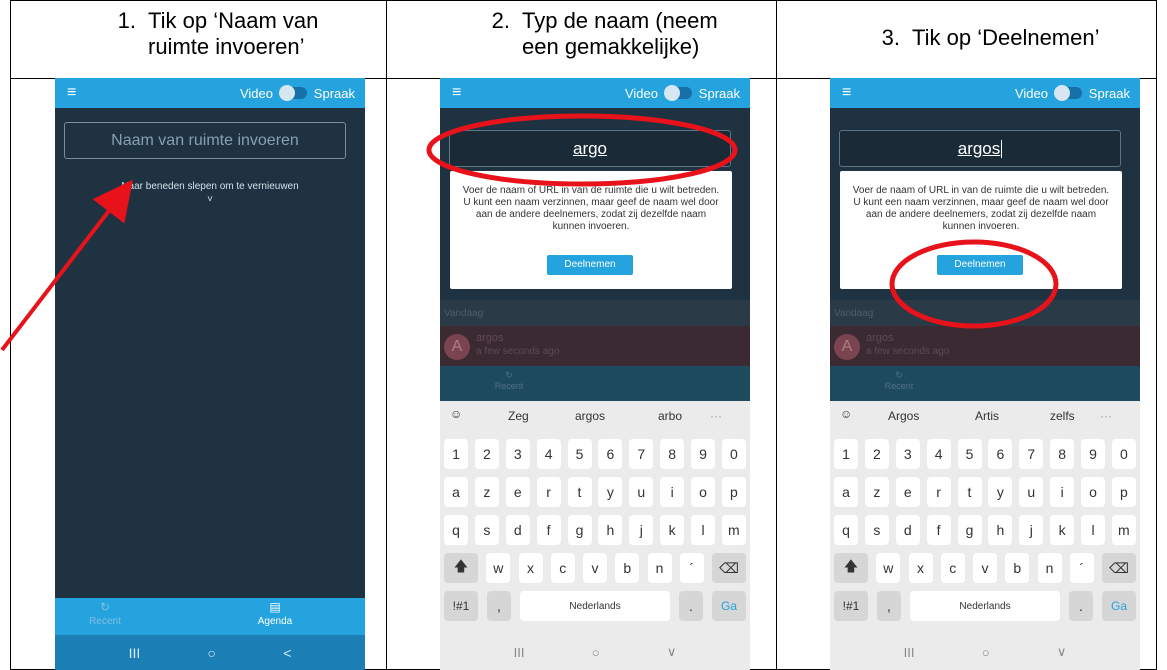 The image size is (1167, 670). What do you see at coordinates (670, 416) in the screenshot?
I see `suggestion-item: arbo` at bounding box center [670, 416].